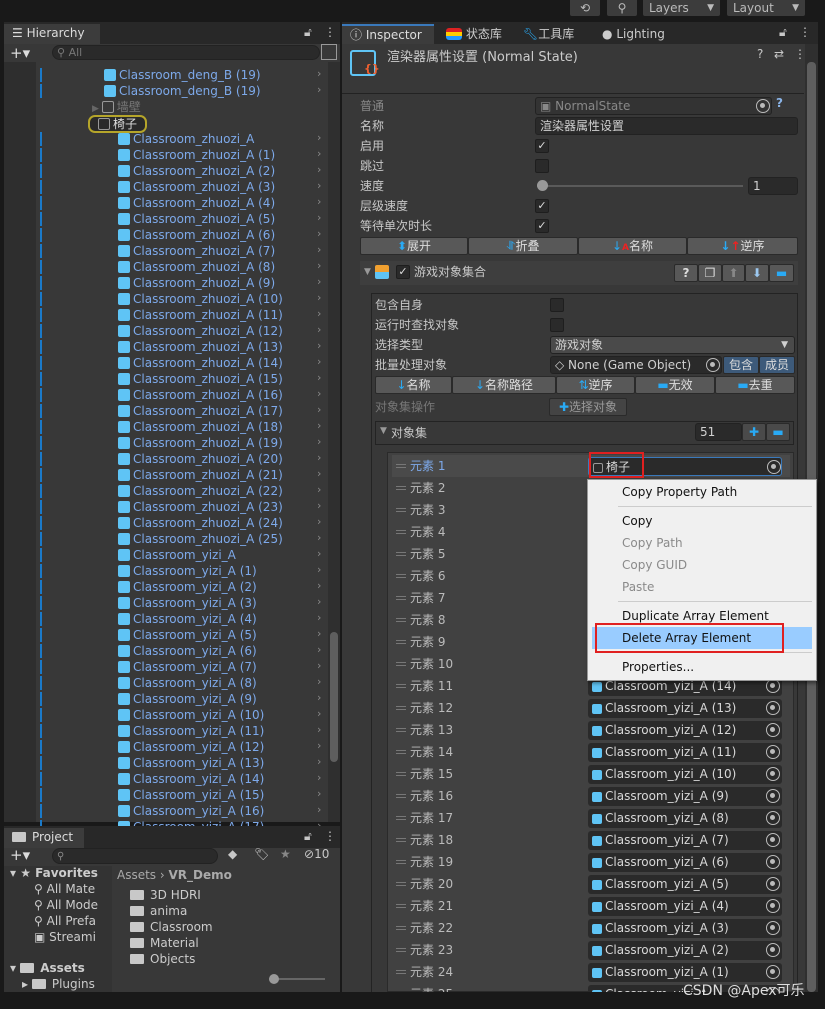  I want to click on sort-button: ↓名称, so click(413, 385).